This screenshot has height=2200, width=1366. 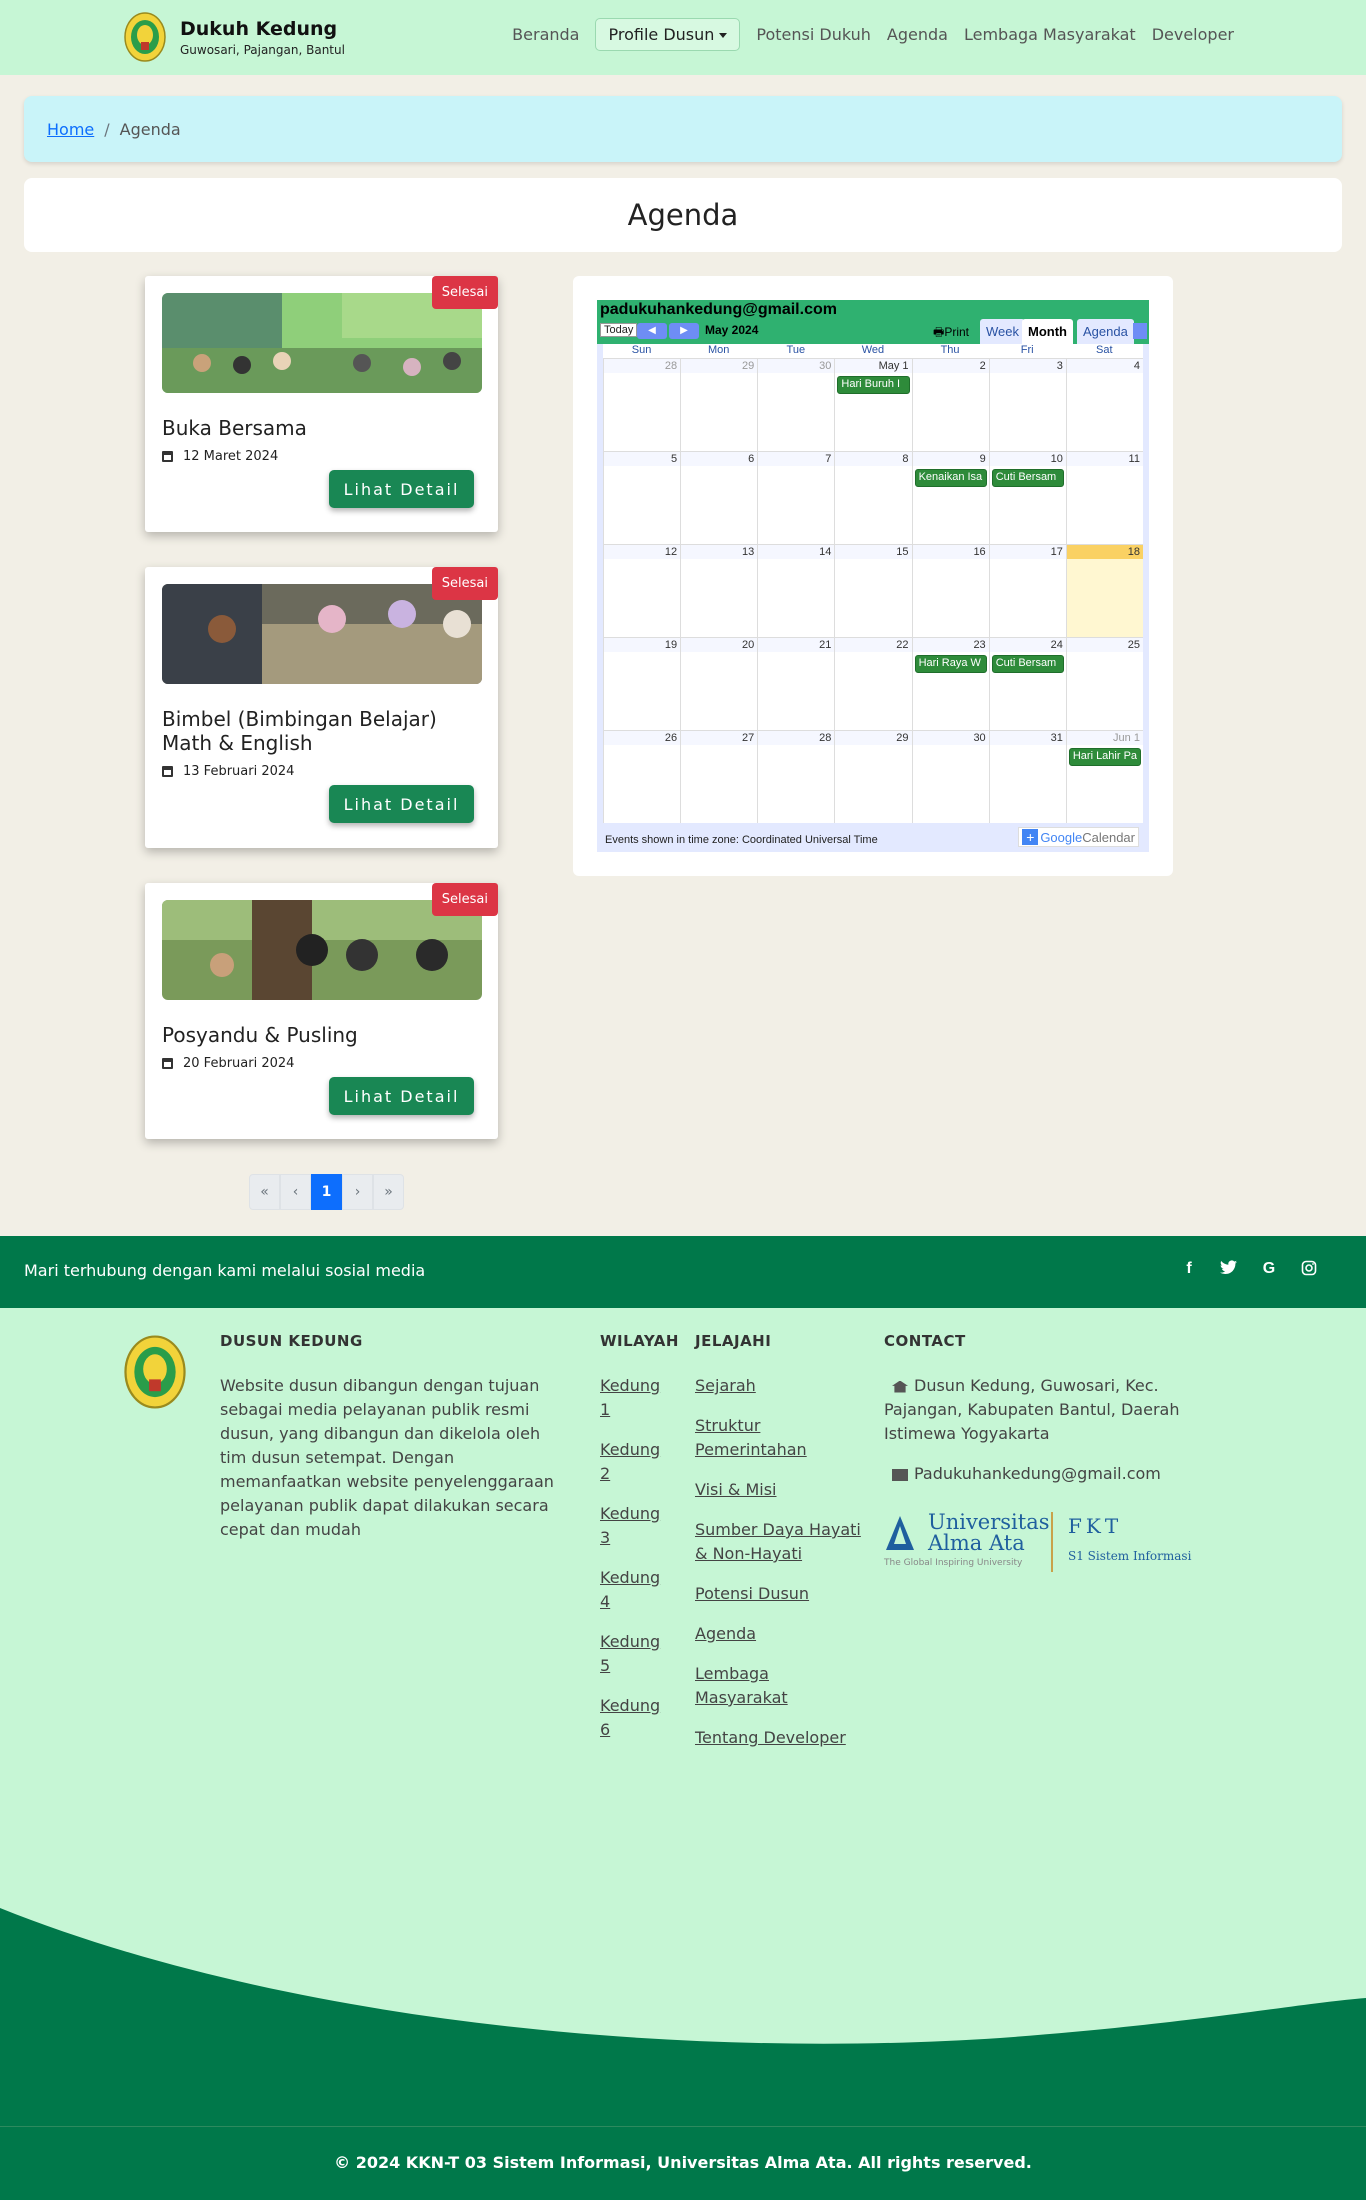 What do you see at coordinates (1104, 776) in the screenshot?
I see `calendar-day-cell: Jun 1 Hari Lahir Pa` at bounding box center [1104, 776].